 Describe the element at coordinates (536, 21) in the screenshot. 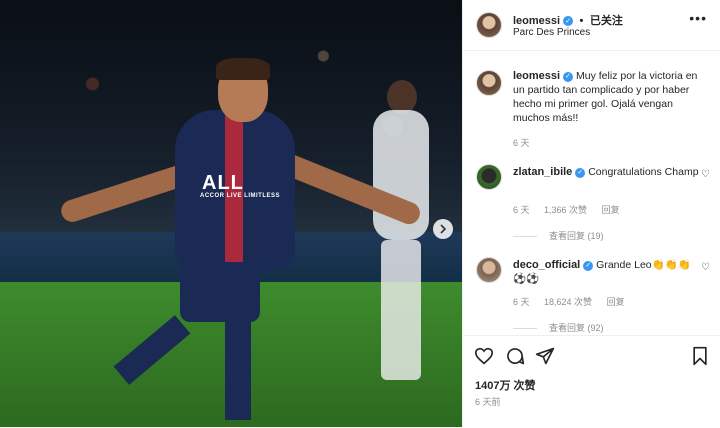

I see `header-username: leomessi` at that location.